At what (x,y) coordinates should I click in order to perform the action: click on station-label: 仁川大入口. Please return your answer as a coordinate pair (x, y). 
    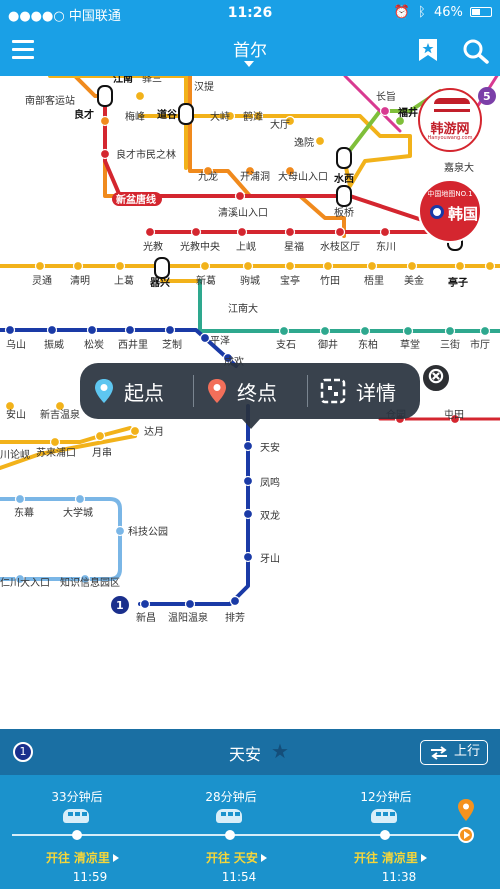
    Looking at the image, I should click on (25, 582).